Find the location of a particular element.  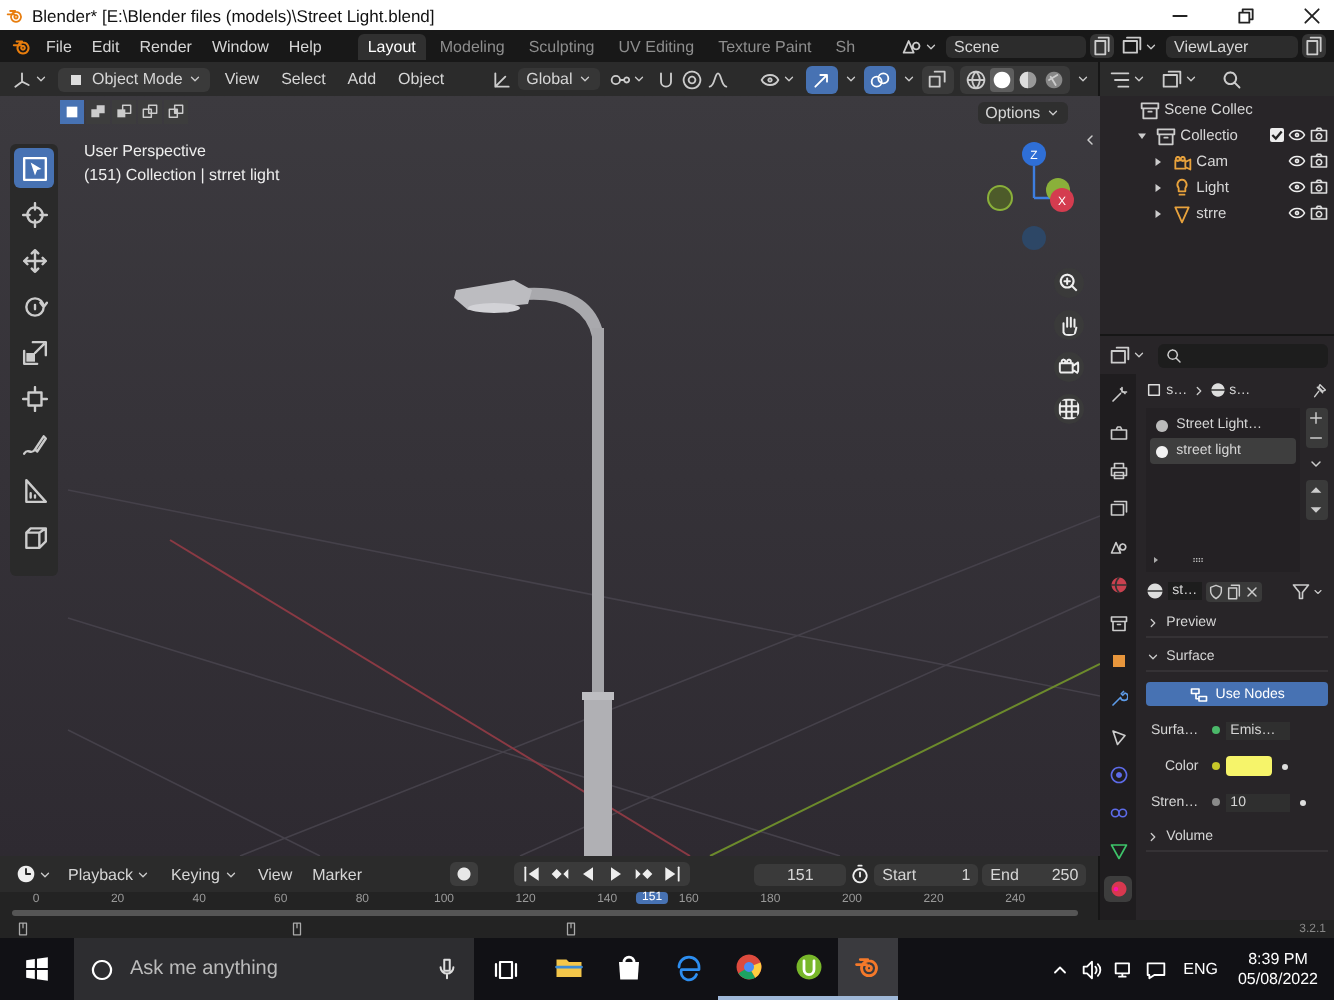

menu-item: Edit is located at coordinates (105, 46).